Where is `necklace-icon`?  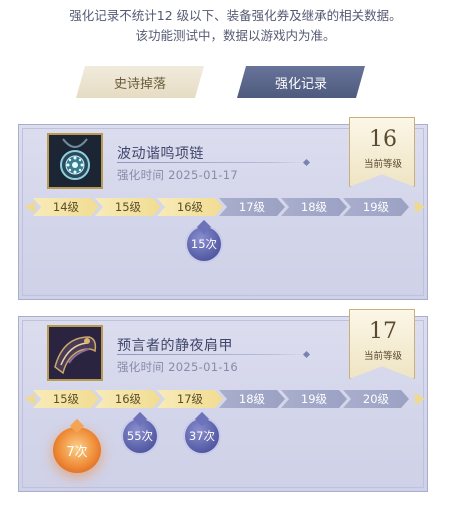 necklace-icon is located at coordinates (75, 161).